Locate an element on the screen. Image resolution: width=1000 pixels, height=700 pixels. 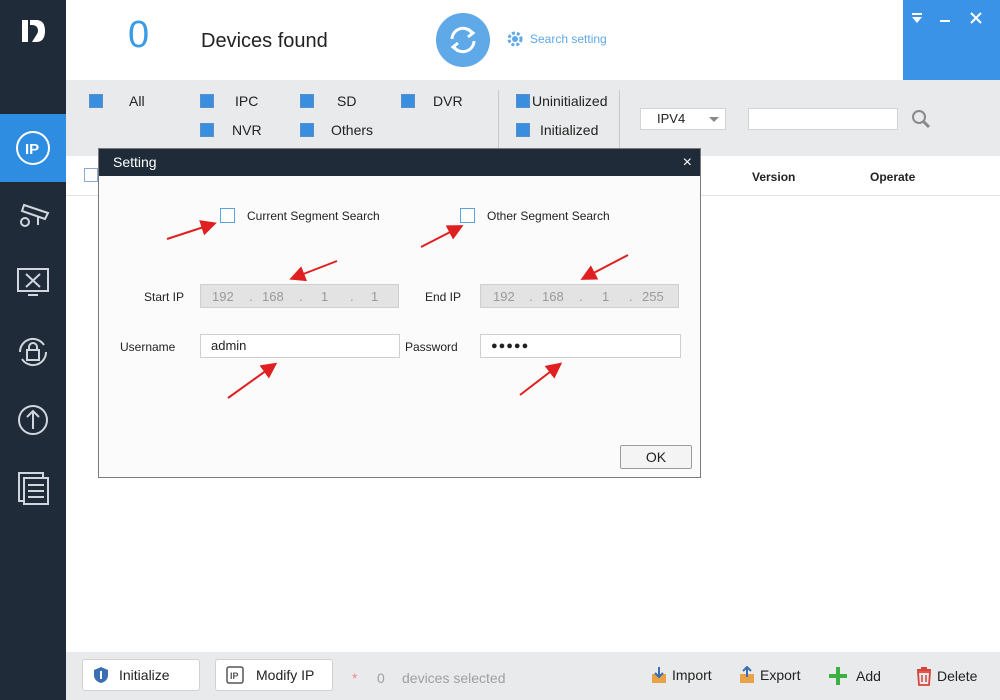
password-label: Password is located at coordinates (431, 347).